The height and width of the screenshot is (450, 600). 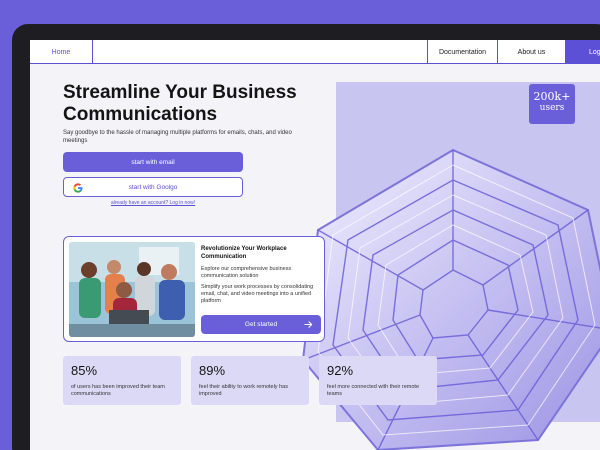 I want to click on google-g-icon, so click(x=78, y=188).